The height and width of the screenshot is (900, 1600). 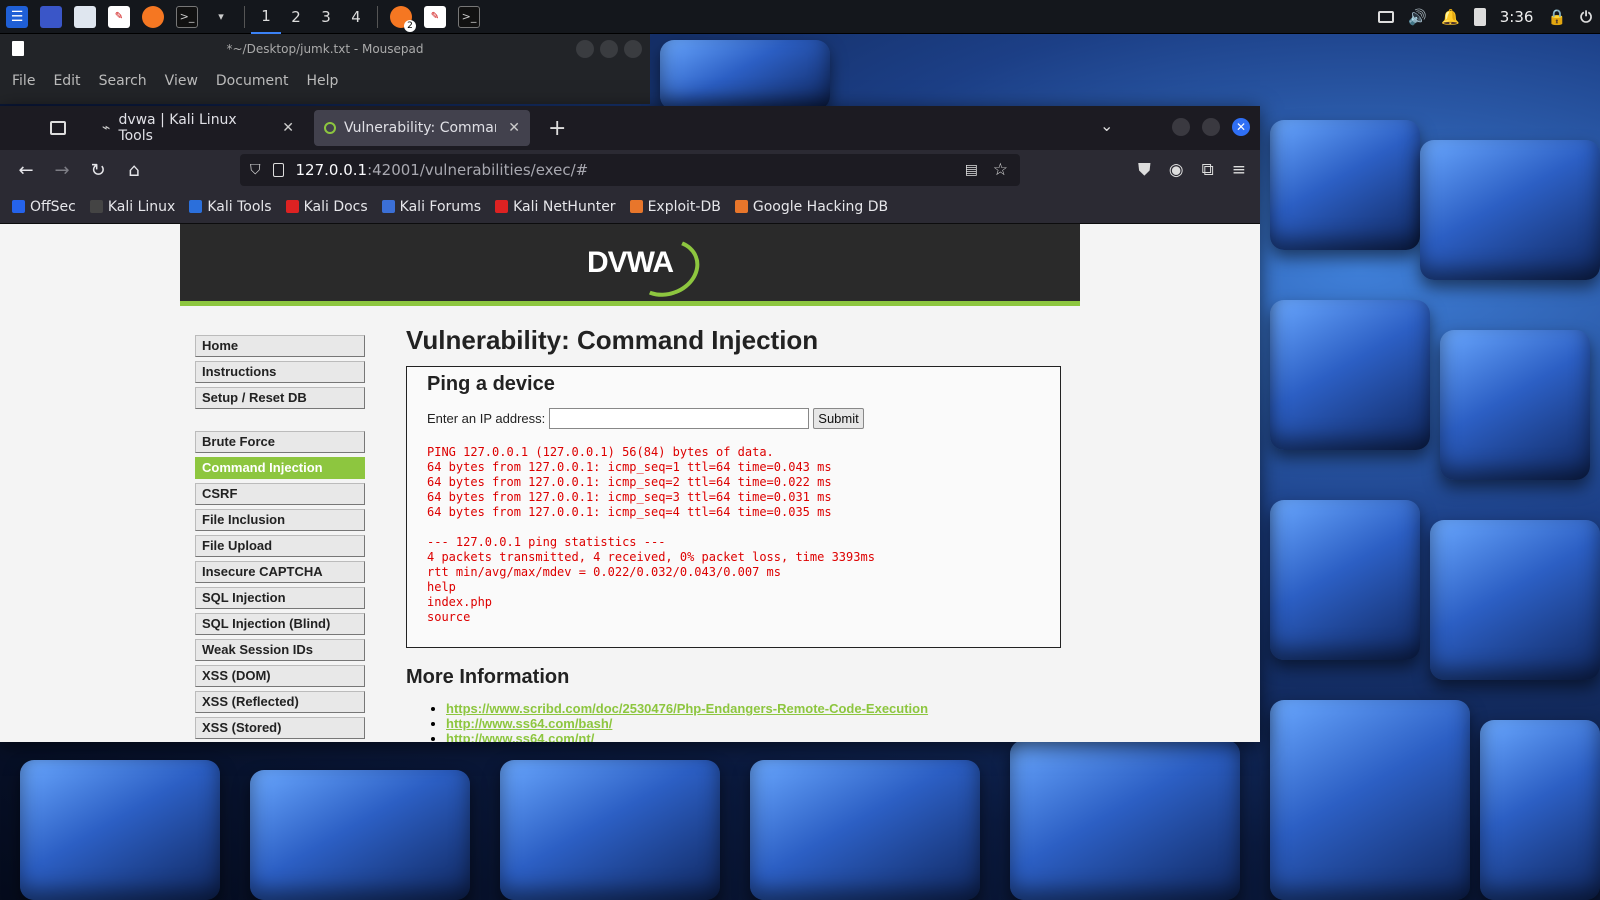 What do you see at coordinates (330, 128) in the screenshot?
I see `dvwa-favicon-icon` at bounding box center [330, 128].